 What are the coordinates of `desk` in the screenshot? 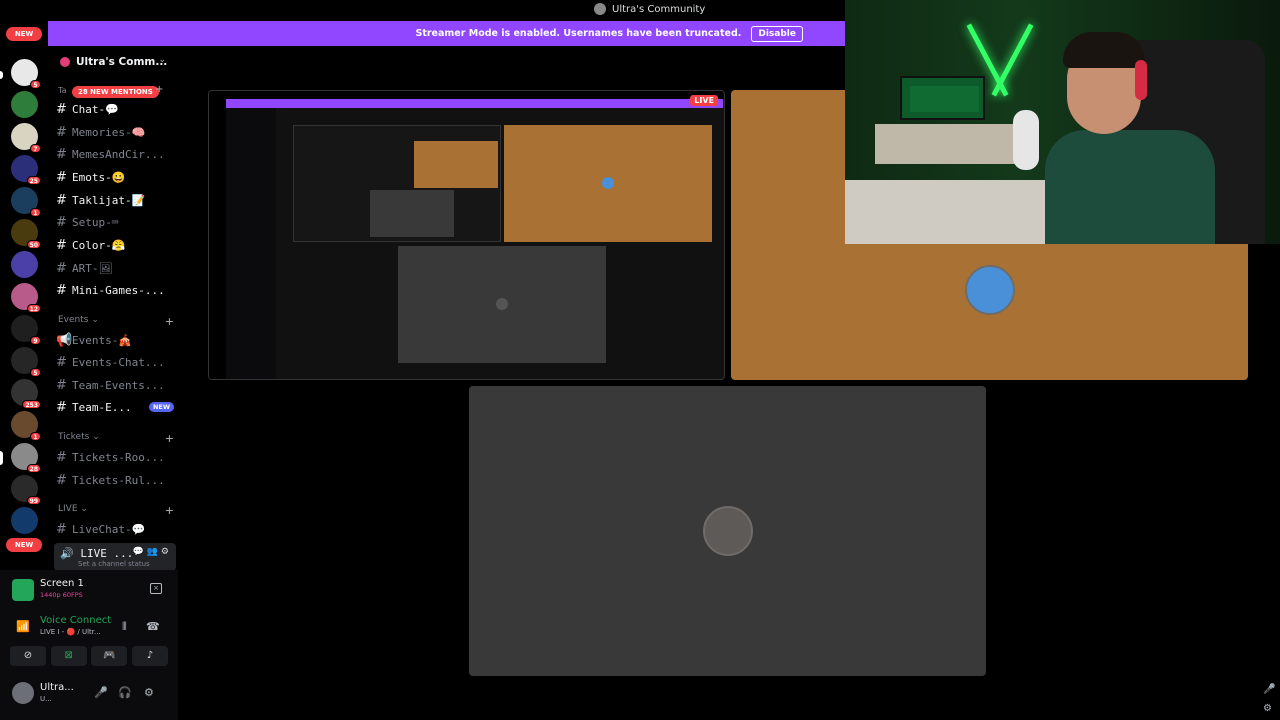 It's located at (955, 212).